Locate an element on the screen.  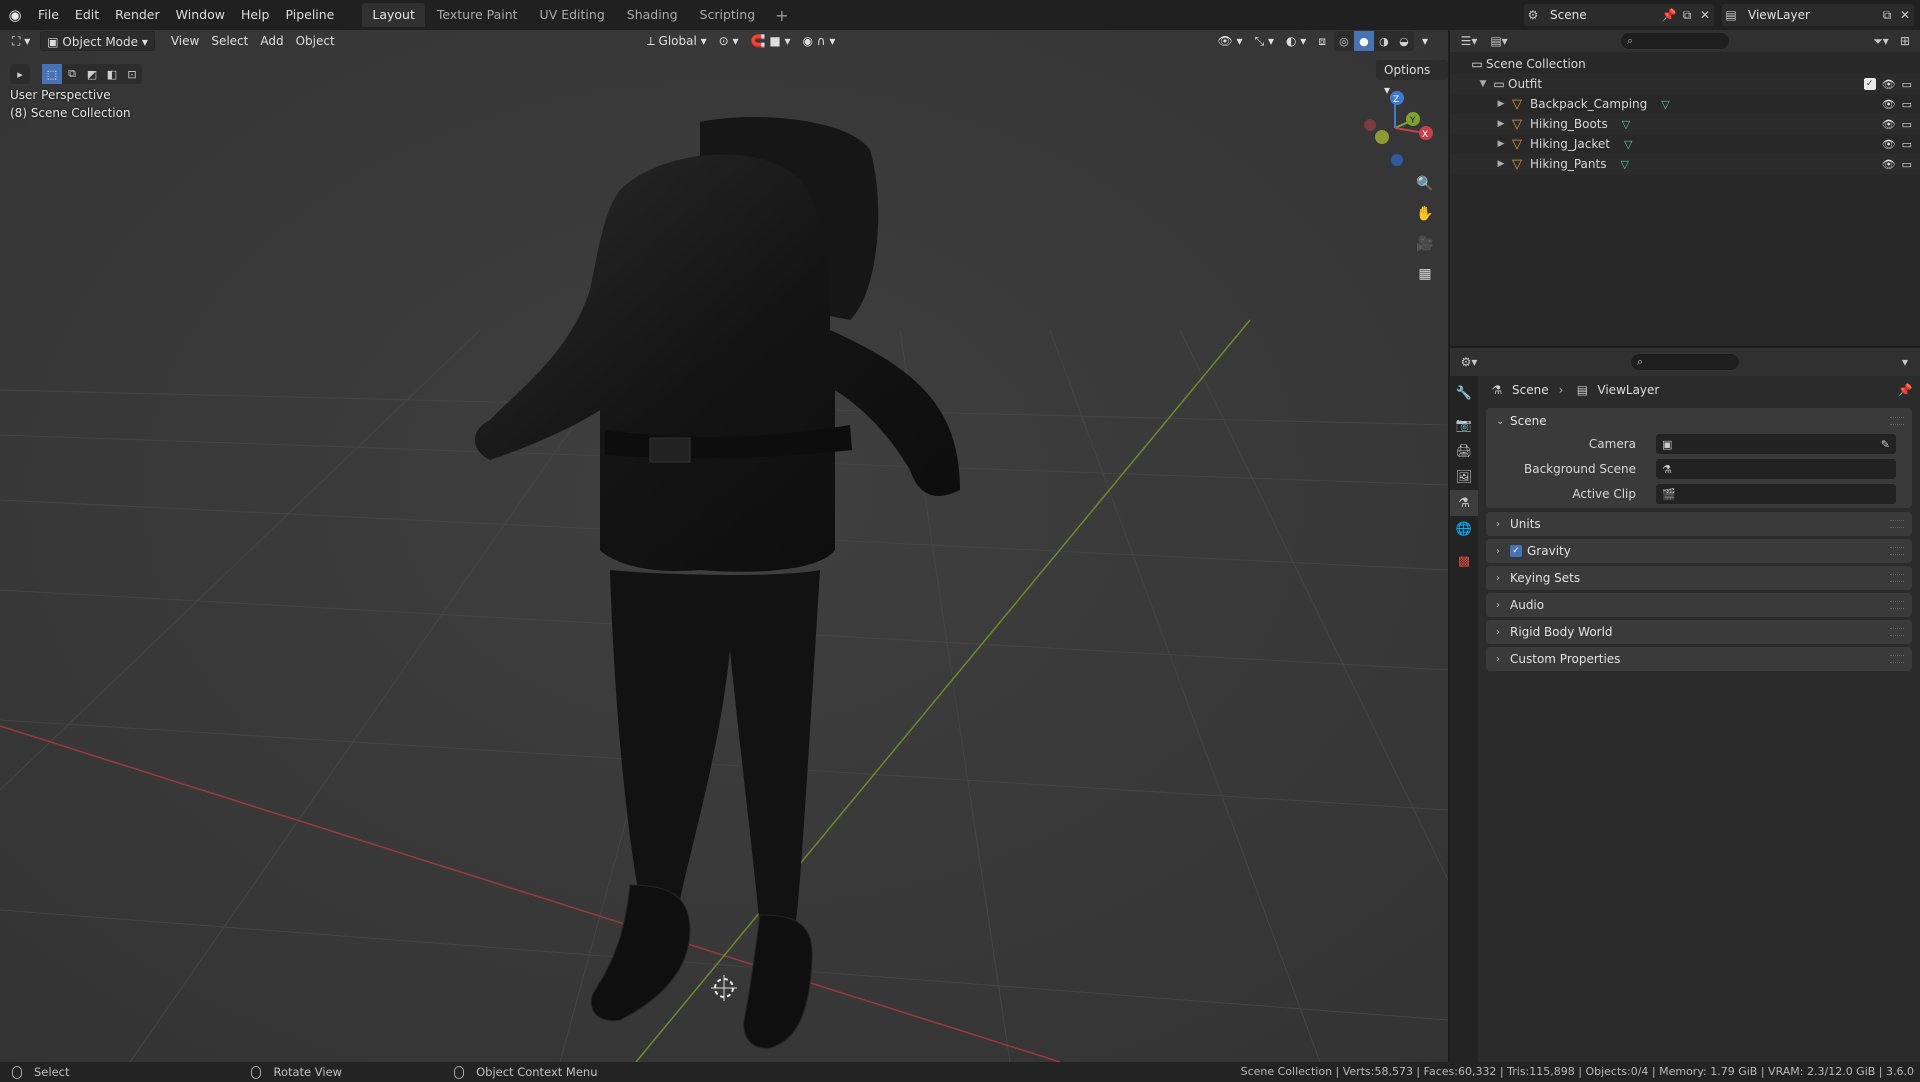
view-layer-selector: ▤ ViewLayer ⧉ ✕ is located at coordinates (1818, 15).